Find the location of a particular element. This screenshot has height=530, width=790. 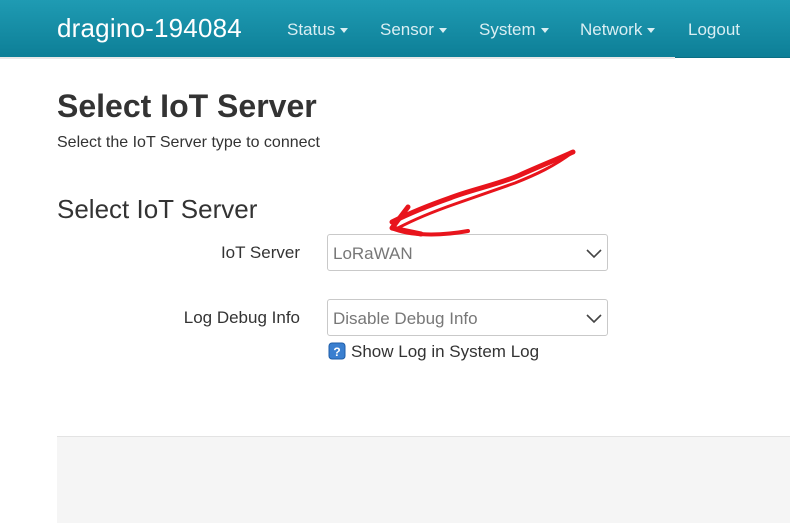

brand-title: dragino-194084 is located at coordinates (149, 28).